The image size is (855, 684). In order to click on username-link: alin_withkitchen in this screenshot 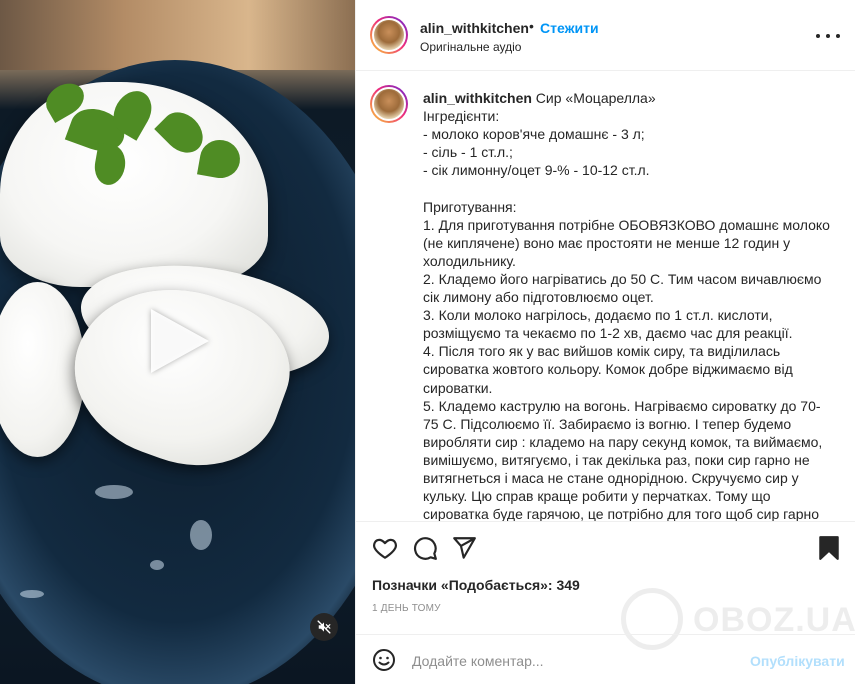, I will do `click(474, 28)`.